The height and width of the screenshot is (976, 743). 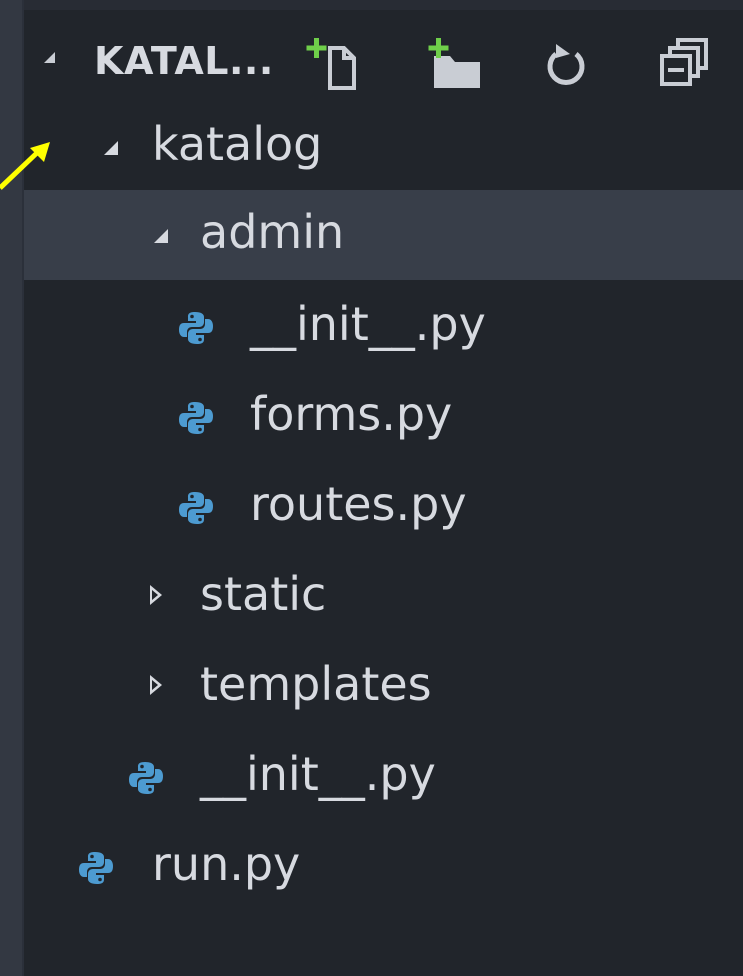 I want to click on file-label: forms.py, so click(x=351, y=414).